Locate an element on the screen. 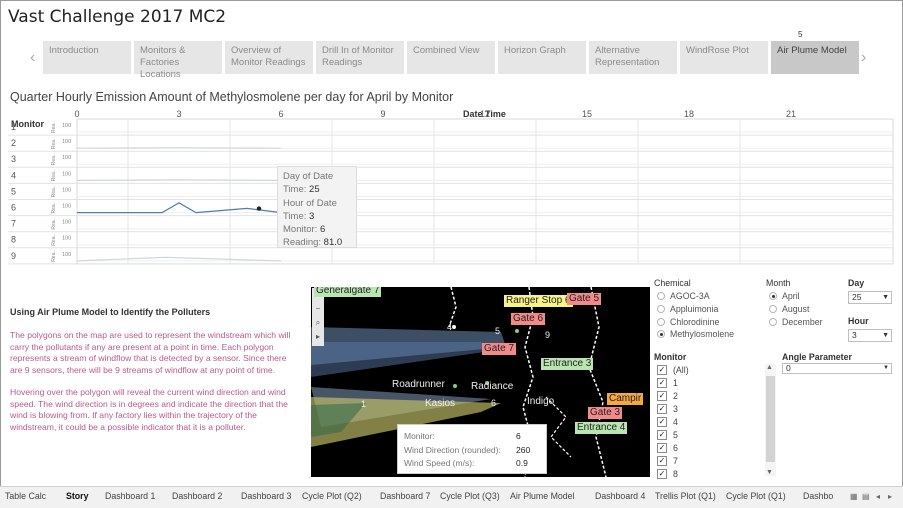  monitor-option-5: ✓ 5 is located at coordinates (667, 435).